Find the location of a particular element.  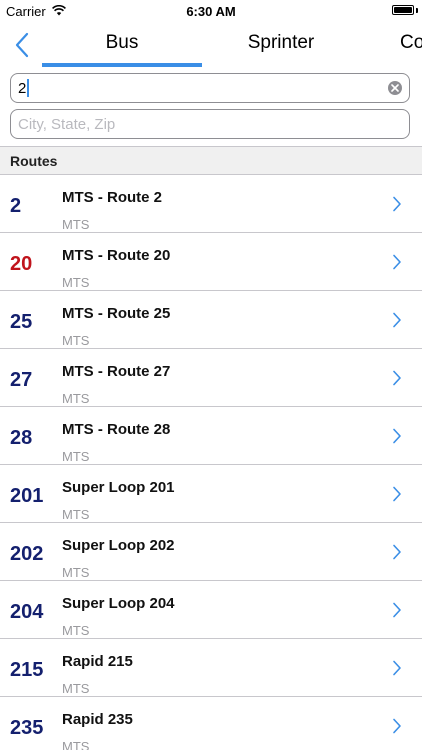

section-title: Routes is located at coordinates (34, 160).